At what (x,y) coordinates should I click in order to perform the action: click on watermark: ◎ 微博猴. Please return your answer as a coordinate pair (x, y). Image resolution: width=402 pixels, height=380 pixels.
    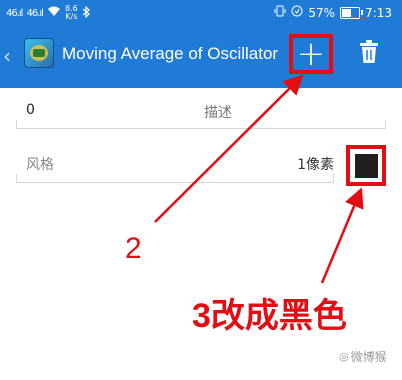
    Looking at the image, I should click on (363, 356).